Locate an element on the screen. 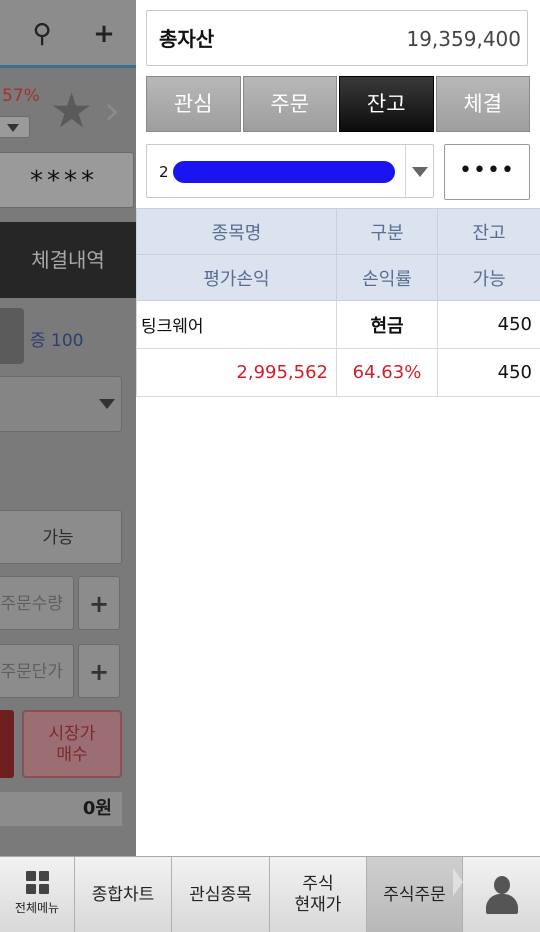 The image size is (540, 932). table-header-row: 종목명 구분 잔고 is located at coordinates (338, 231).